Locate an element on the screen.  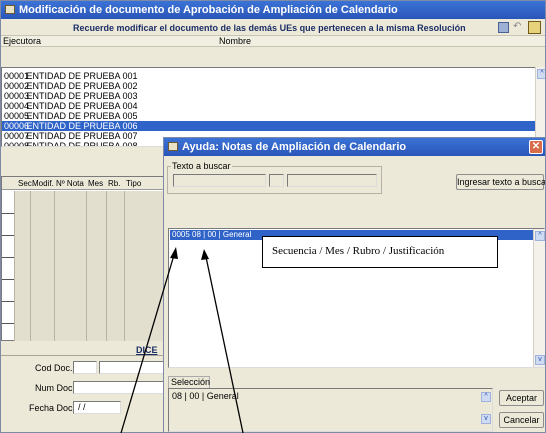
annotation-arrow-left is located at coordinates (147, 343).